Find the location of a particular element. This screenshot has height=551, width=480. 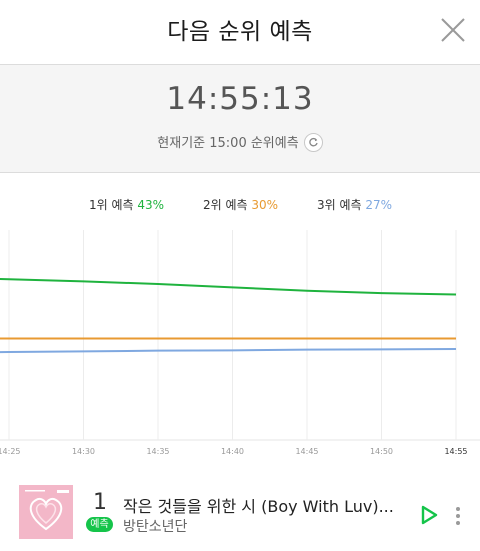

page-title: 다음 순위 예측 is located at coordinates (240, 32).